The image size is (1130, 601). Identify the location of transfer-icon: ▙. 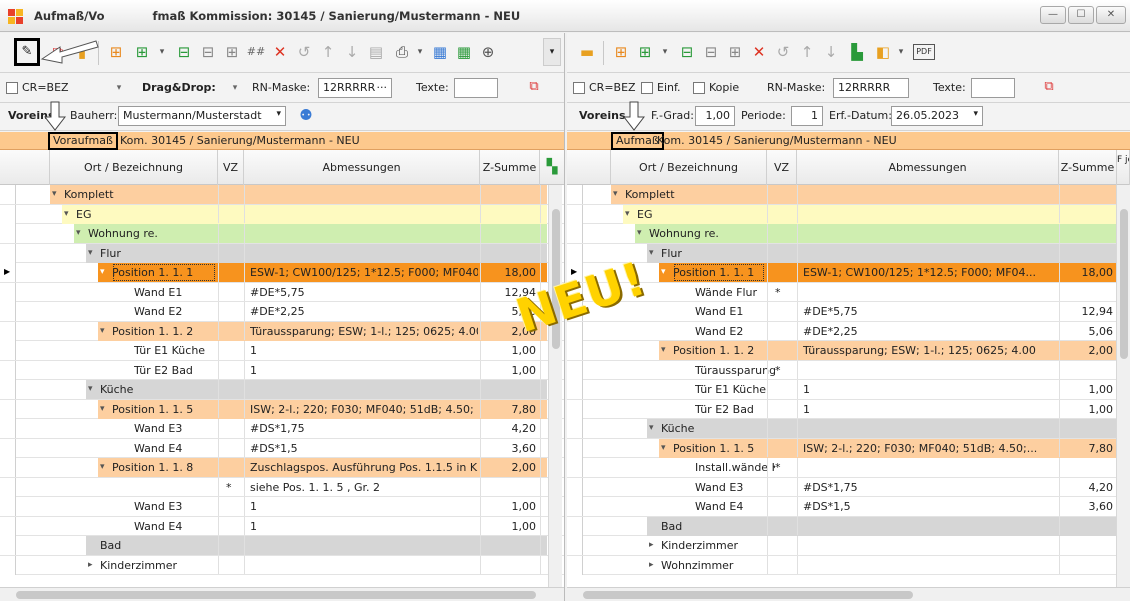
(857, 52).